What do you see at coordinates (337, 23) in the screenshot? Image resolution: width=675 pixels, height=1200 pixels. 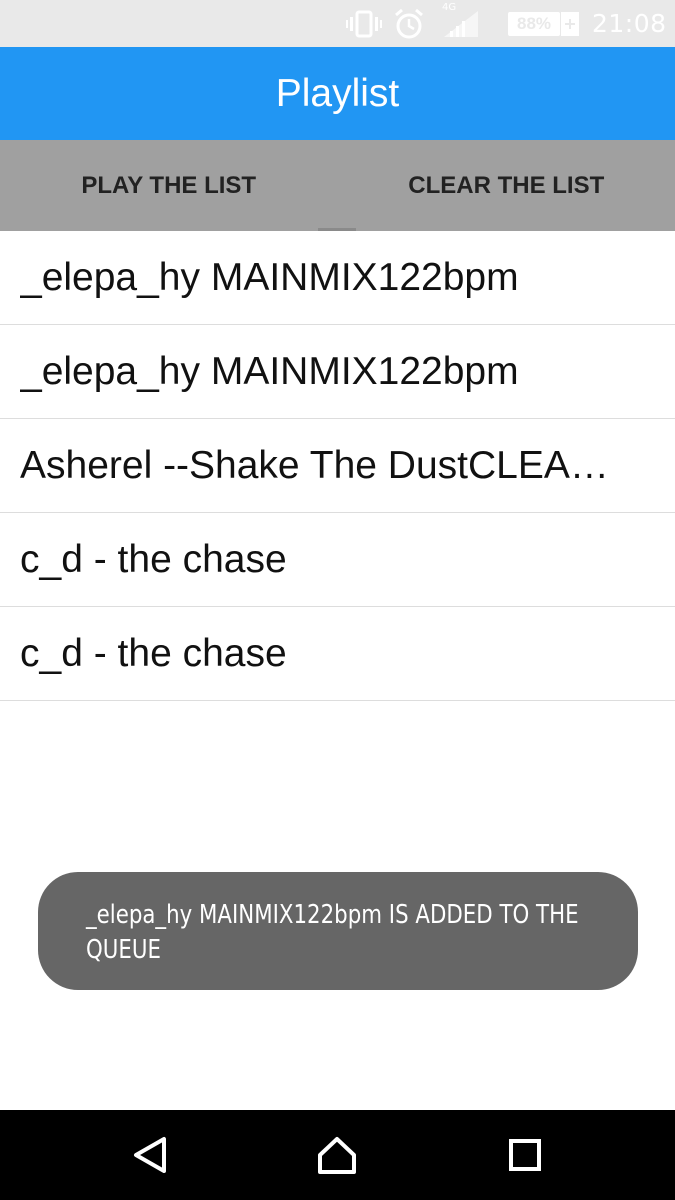 I see `status-bar: 4G 88% 21:08` at bounding box center [337, 23].